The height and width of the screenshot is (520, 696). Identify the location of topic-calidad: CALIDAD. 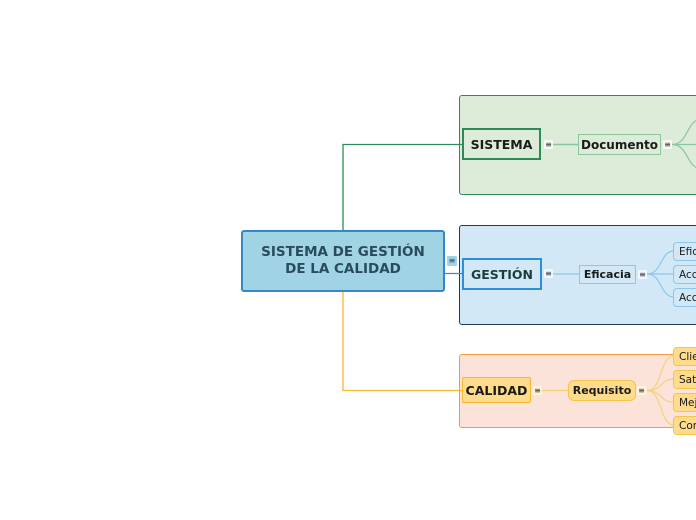
(496, 390).